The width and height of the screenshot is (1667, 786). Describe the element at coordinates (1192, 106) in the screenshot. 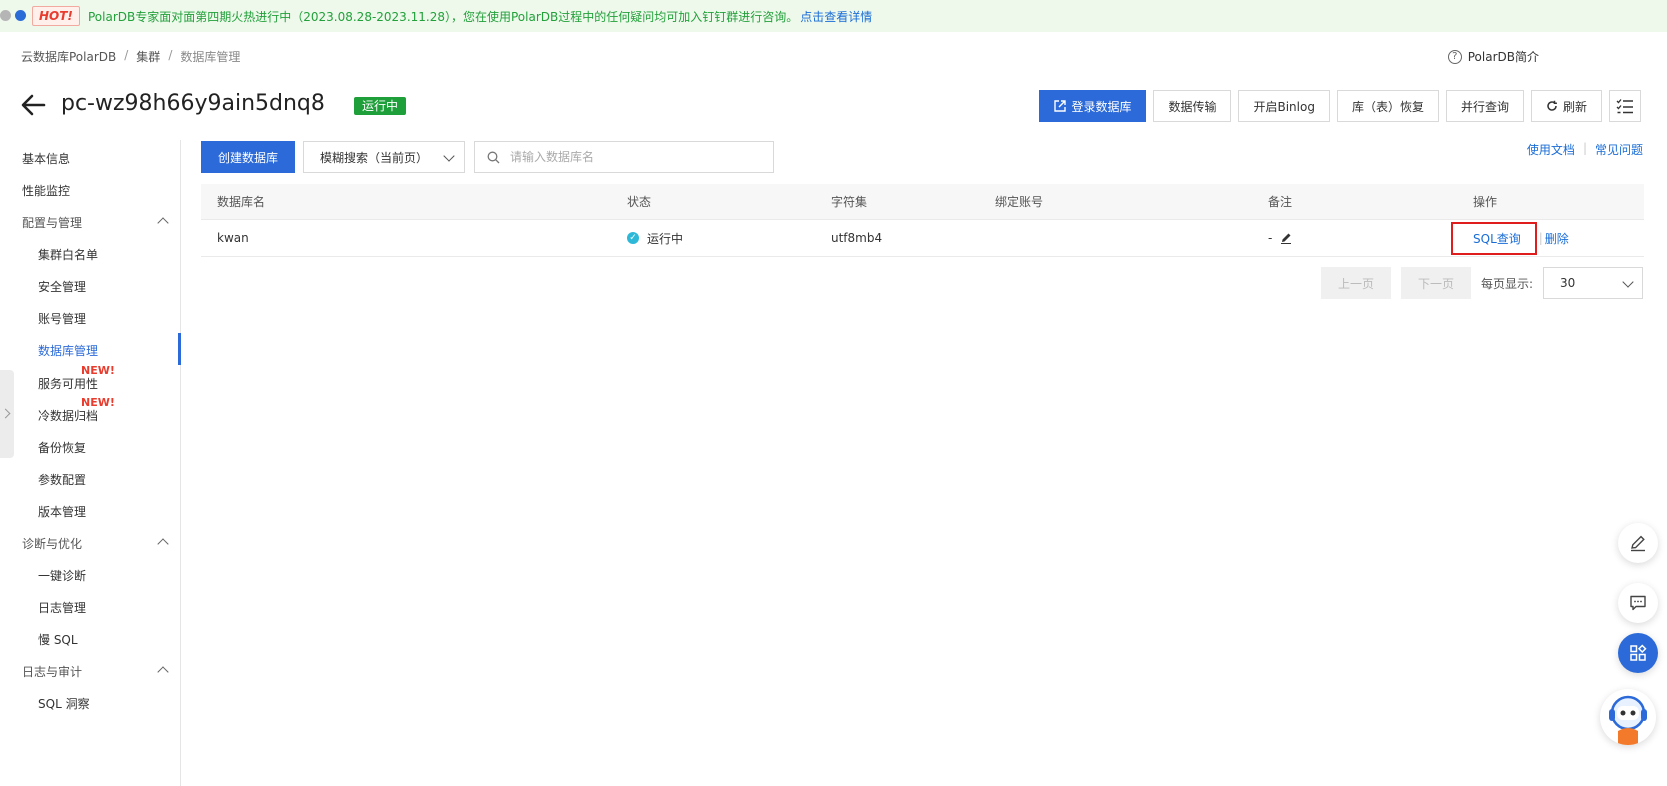

I see `data-transfer-button: 数据传输` at that location.